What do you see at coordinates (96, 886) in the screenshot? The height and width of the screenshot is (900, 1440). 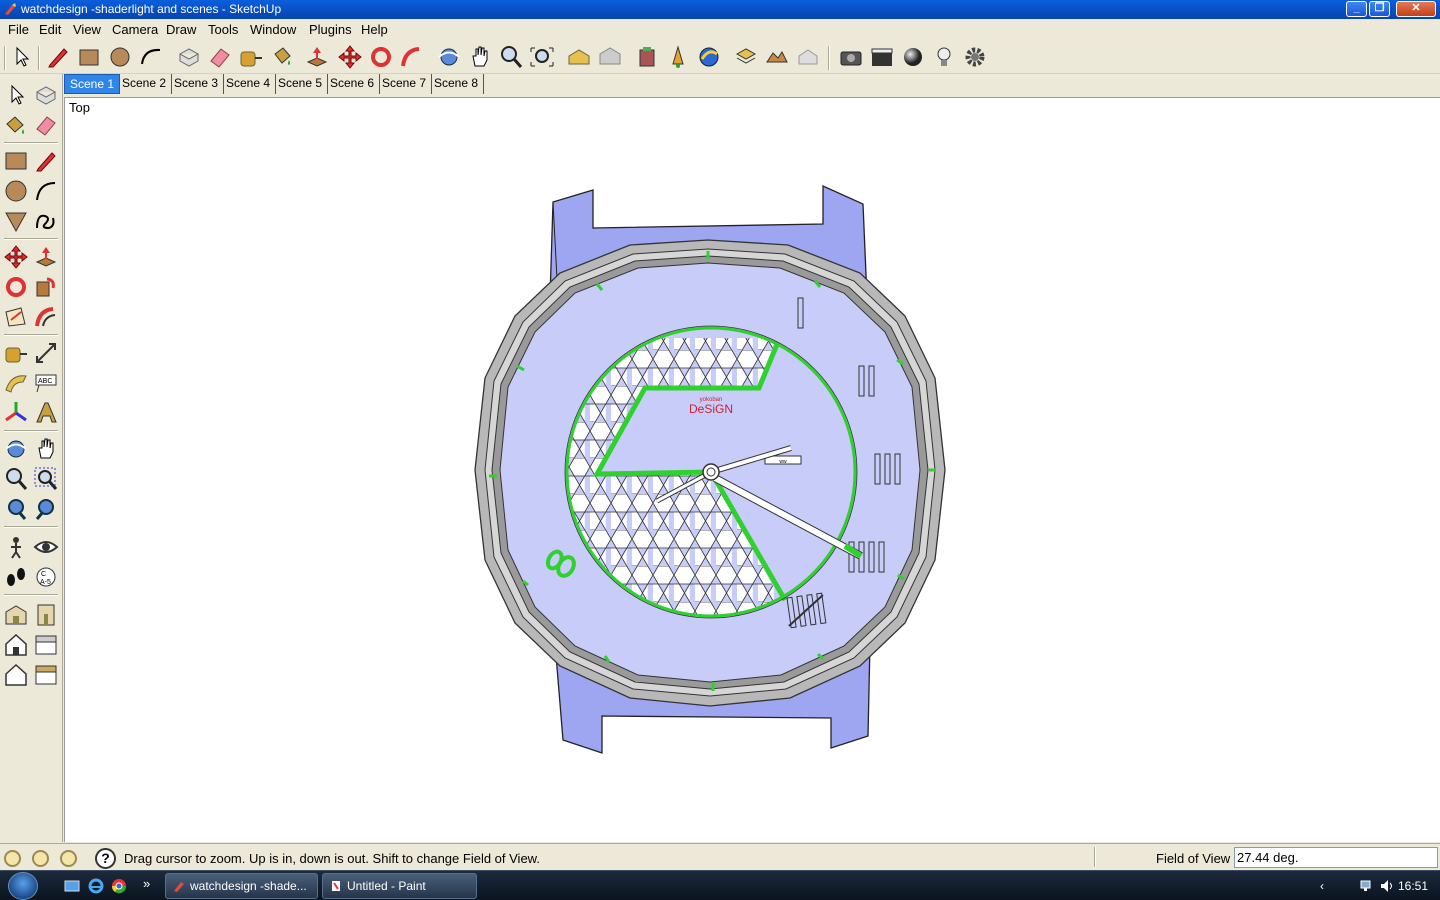 I see `internet-explorer-icon` at bounding box center [96, 886].